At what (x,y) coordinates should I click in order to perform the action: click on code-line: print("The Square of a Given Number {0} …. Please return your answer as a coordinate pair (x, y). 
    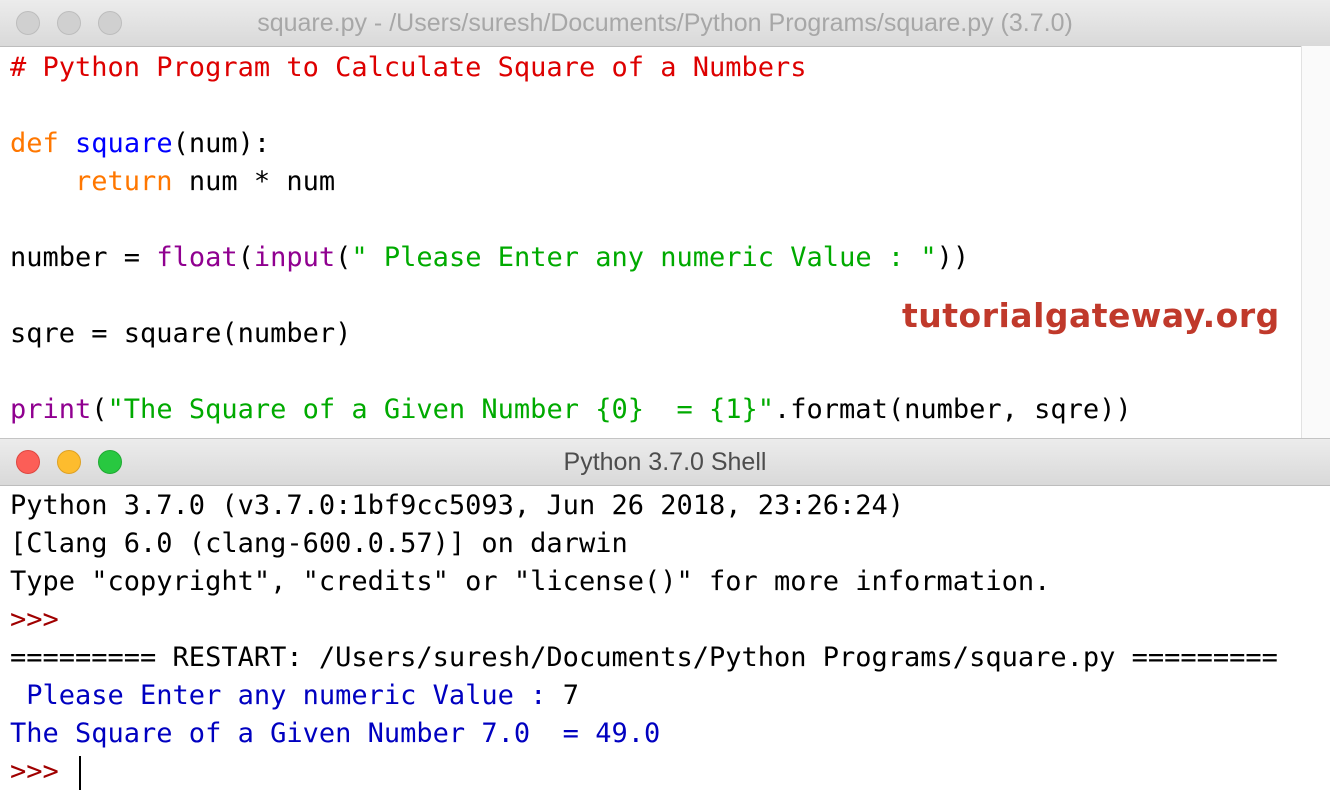
    Looking at the image, I should click on (571, 410).